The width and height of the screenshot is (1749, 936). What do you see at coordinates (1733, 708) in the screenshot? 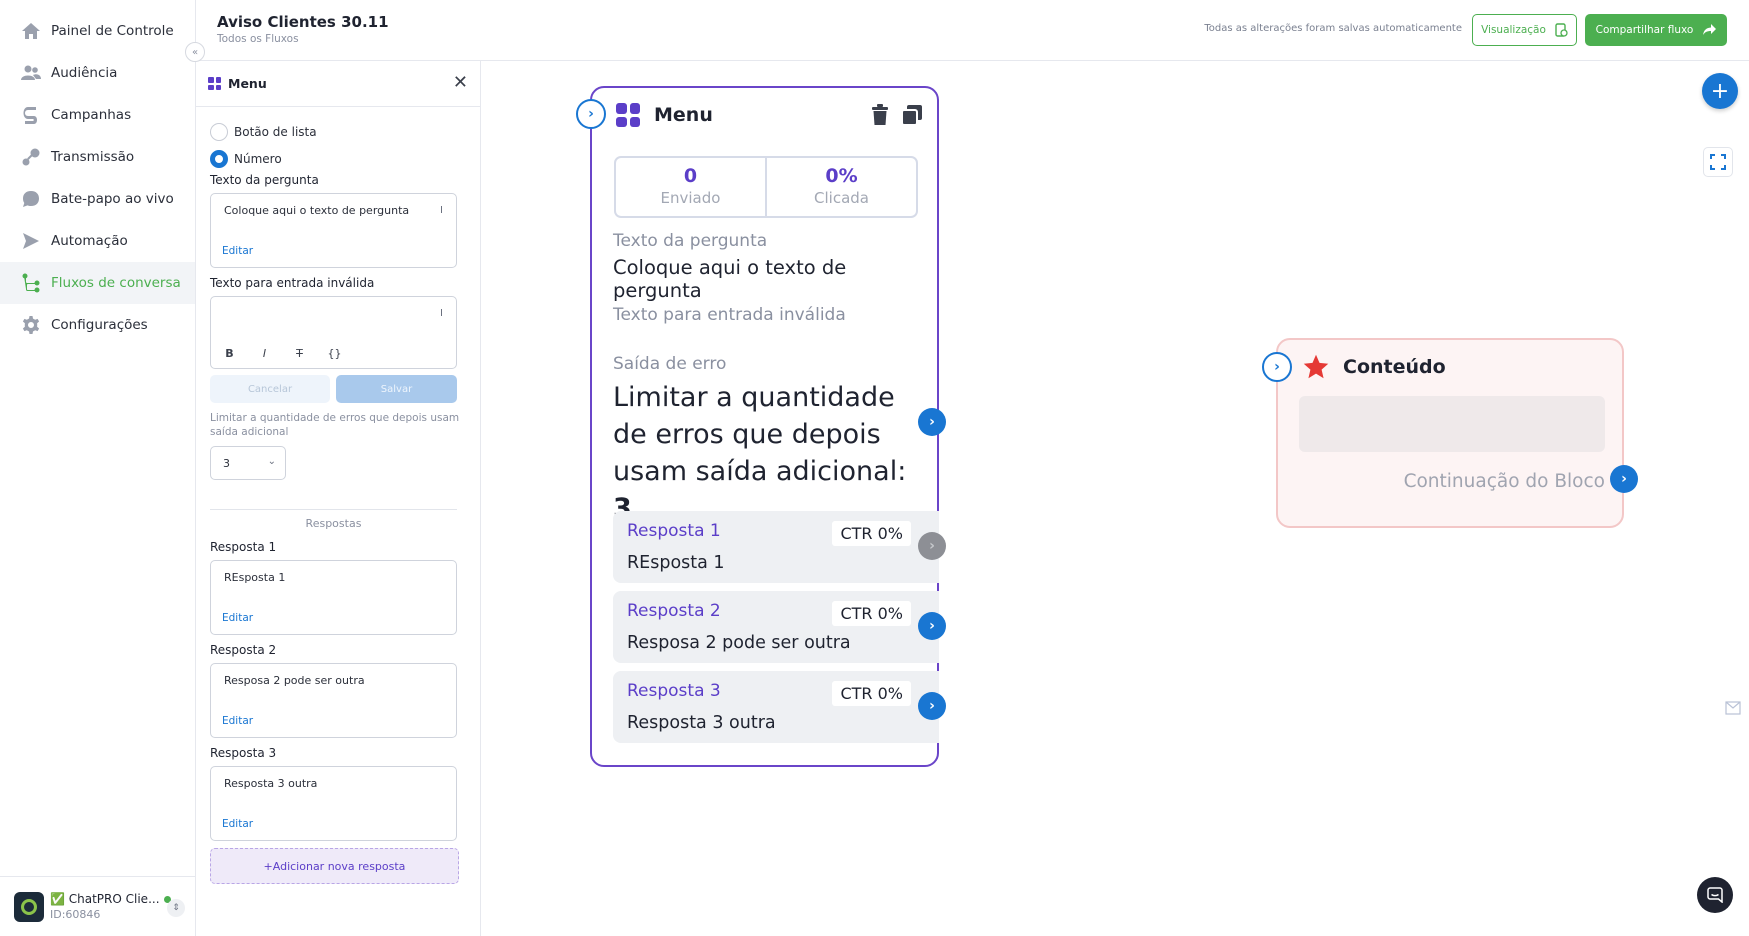
I see `minimap-icon` at bounding box center [1733, 708].